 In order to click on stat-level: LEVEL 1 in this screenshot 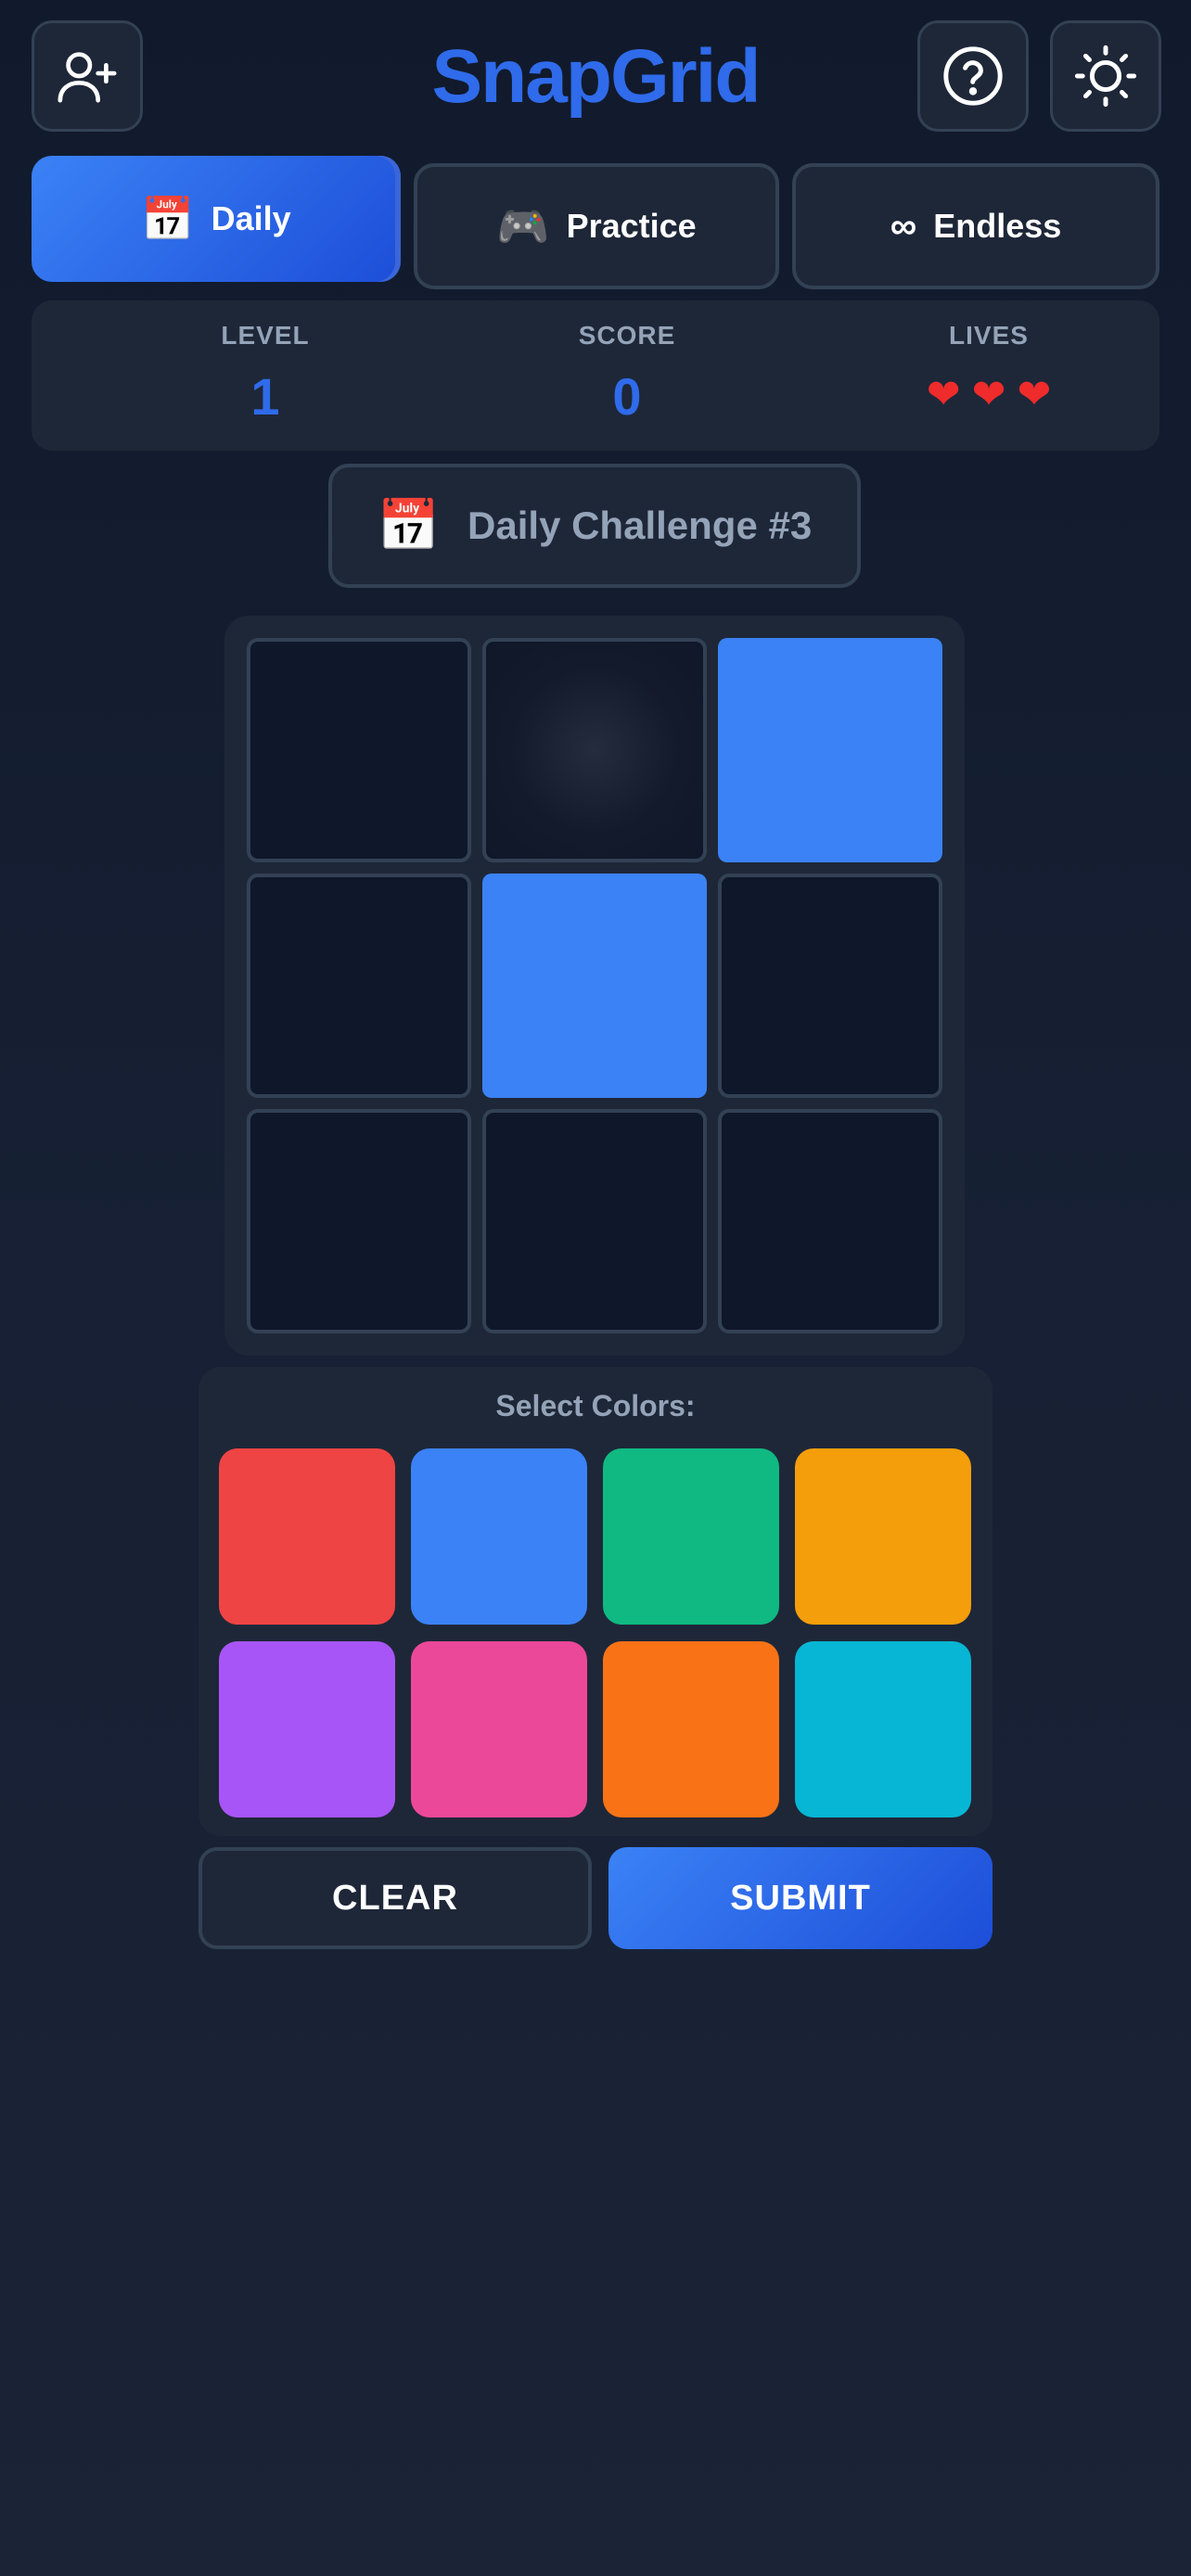, I will do `click(265, 363)`.